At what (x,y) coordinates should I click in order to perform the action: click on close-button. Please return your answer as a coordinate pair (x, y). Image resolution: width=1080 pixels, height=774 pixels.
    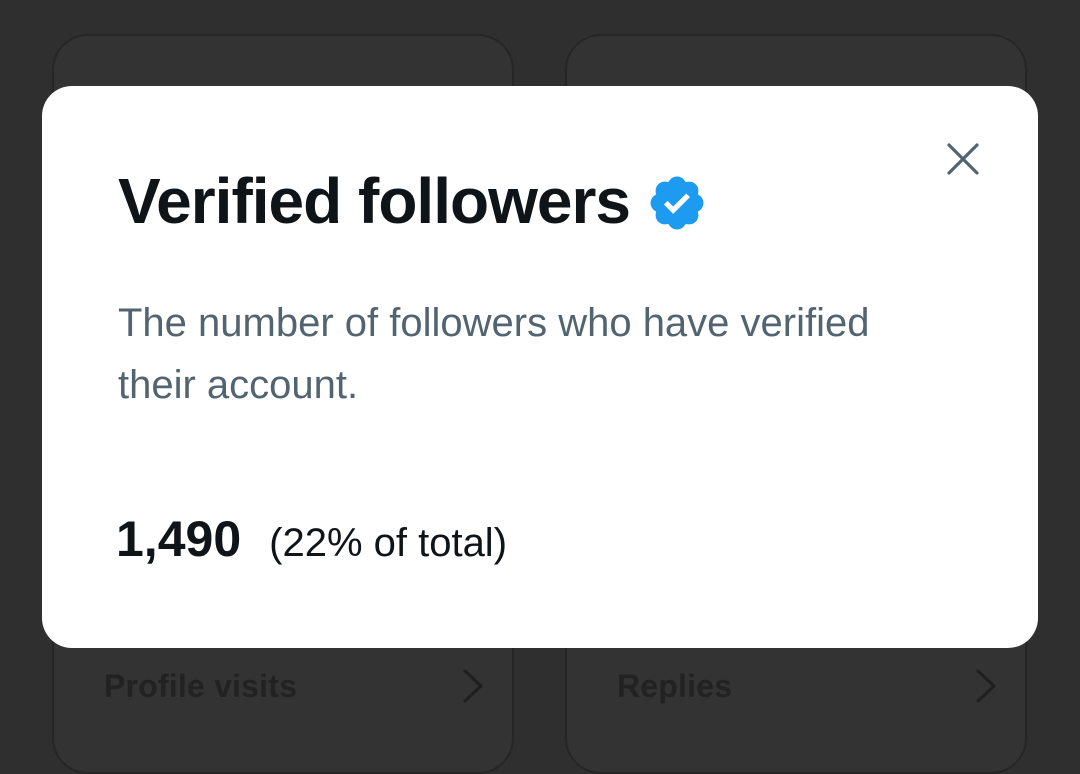
    Looking at the image, I should click on (963, 159).